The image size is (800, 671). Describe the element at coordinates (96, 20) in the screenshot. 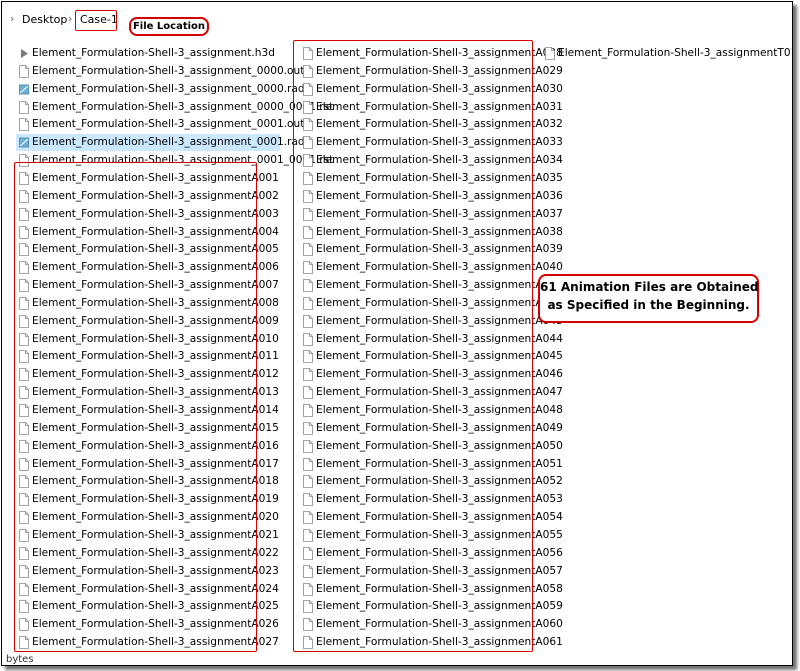

I see `case-1-highlight-box` at that location.